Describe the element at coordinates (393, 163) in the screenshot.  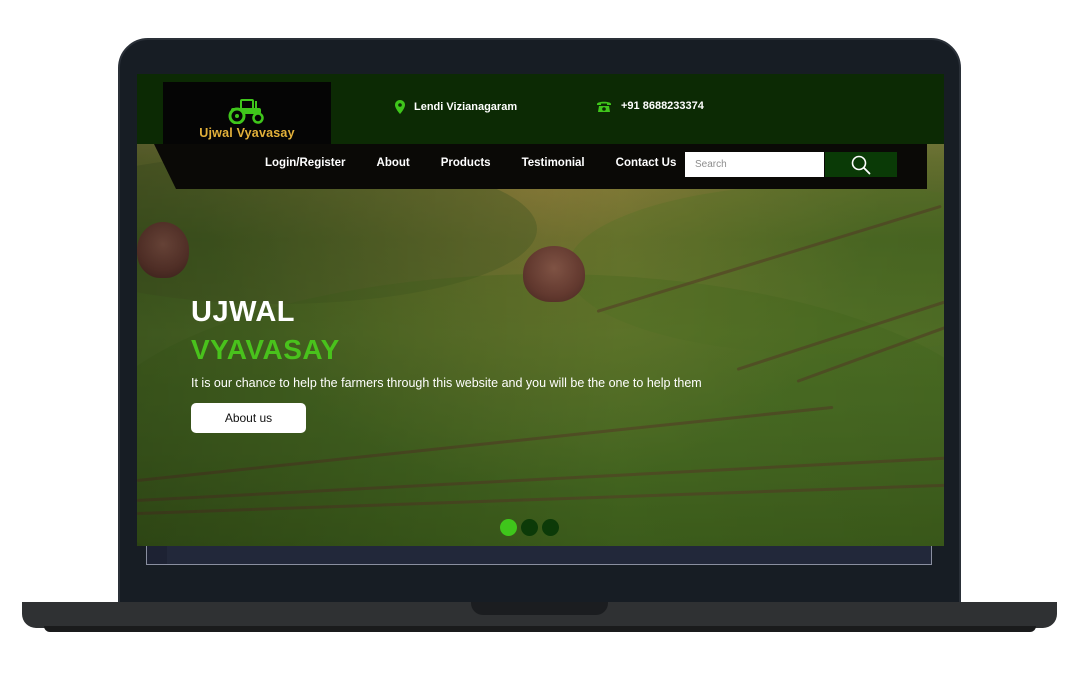
I see `nav-about: About` at that location.